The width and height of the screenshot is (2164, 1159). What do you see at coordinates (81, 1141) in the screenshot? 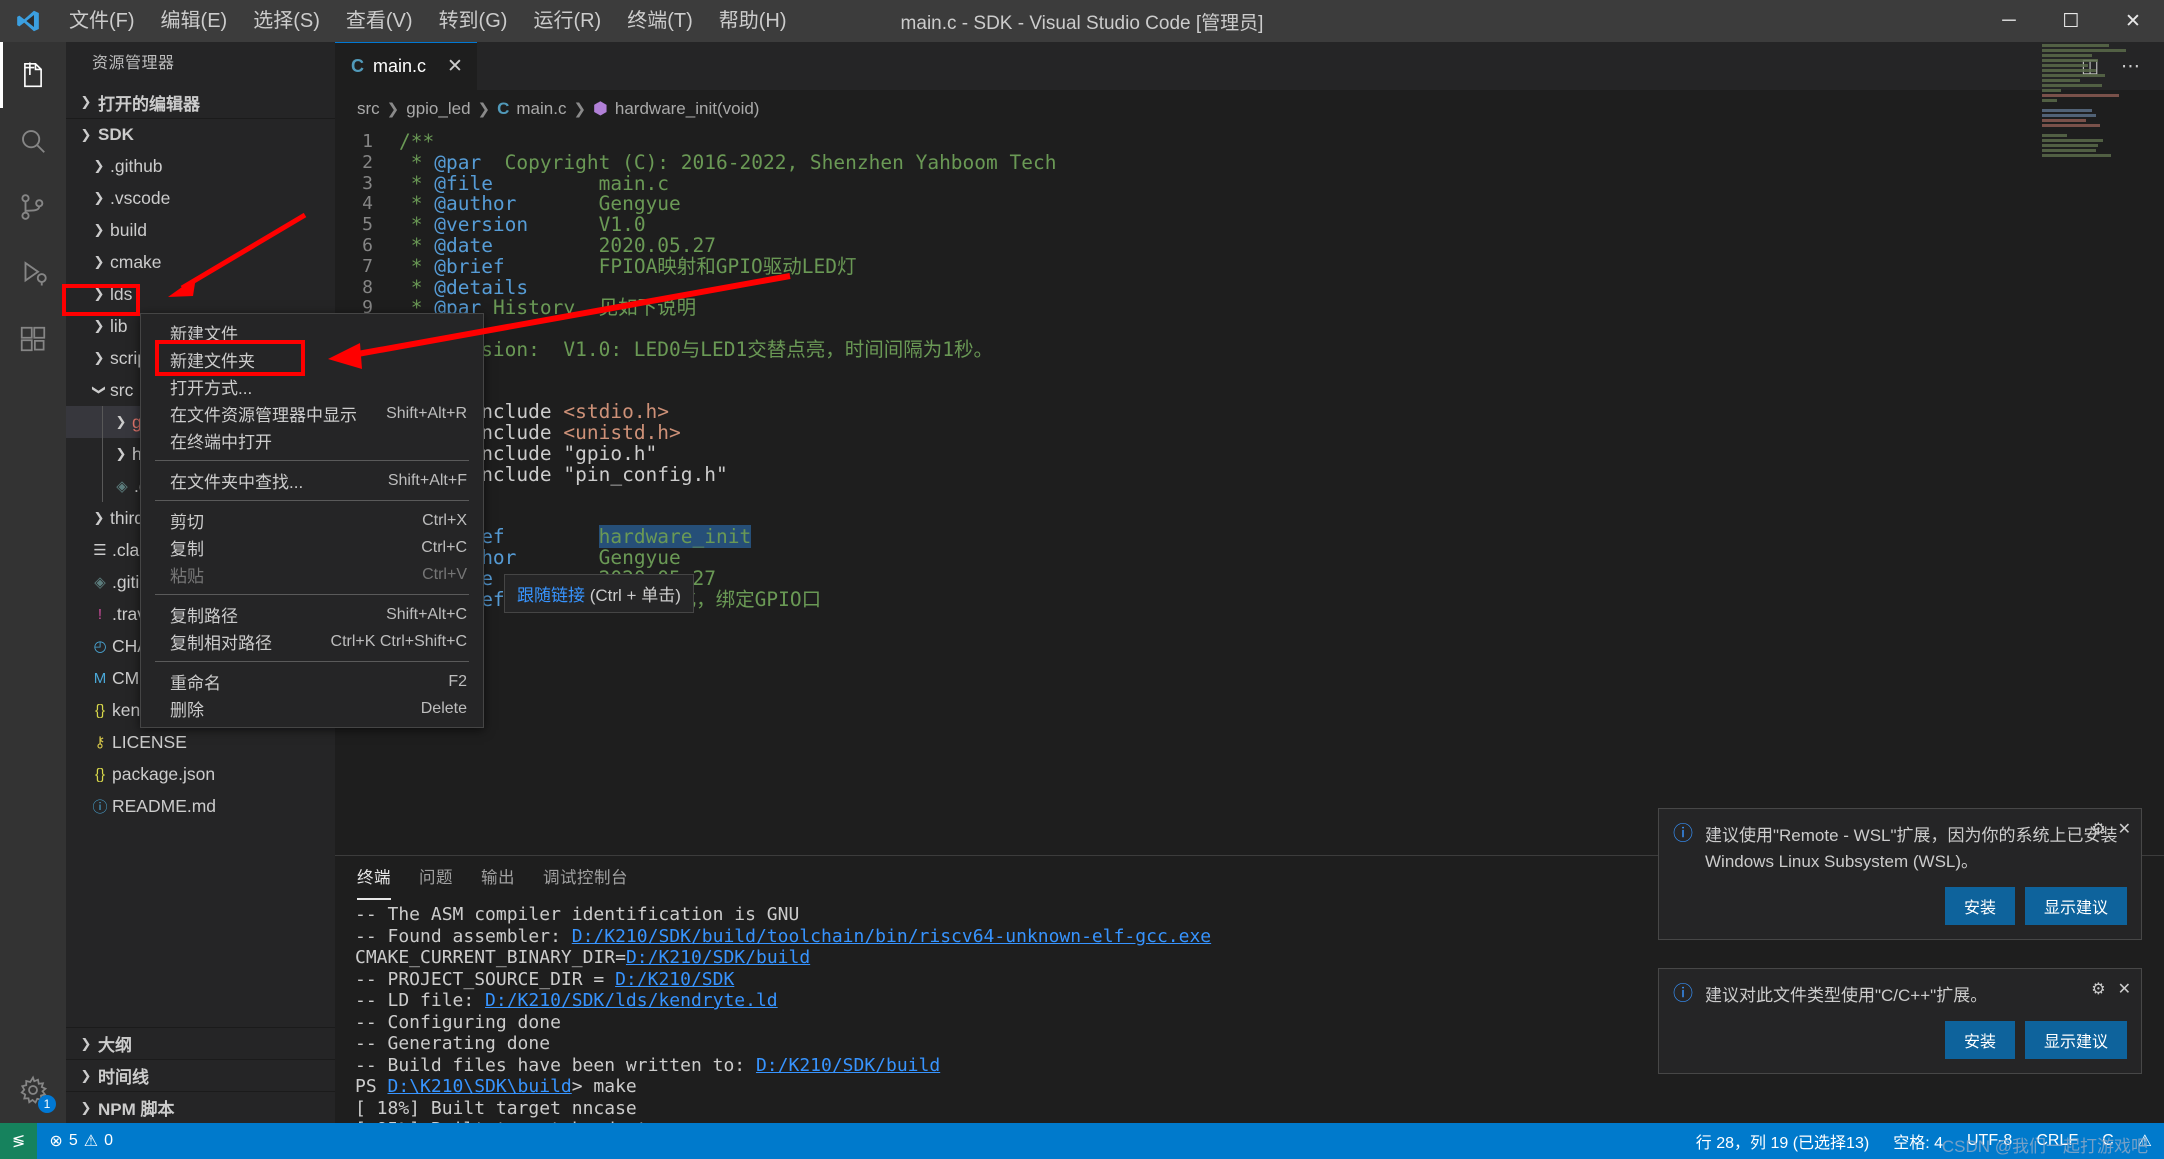
I see `problems-indicator: ⊗ 5 ⚠ 0` at bounding box center [81, 1141].